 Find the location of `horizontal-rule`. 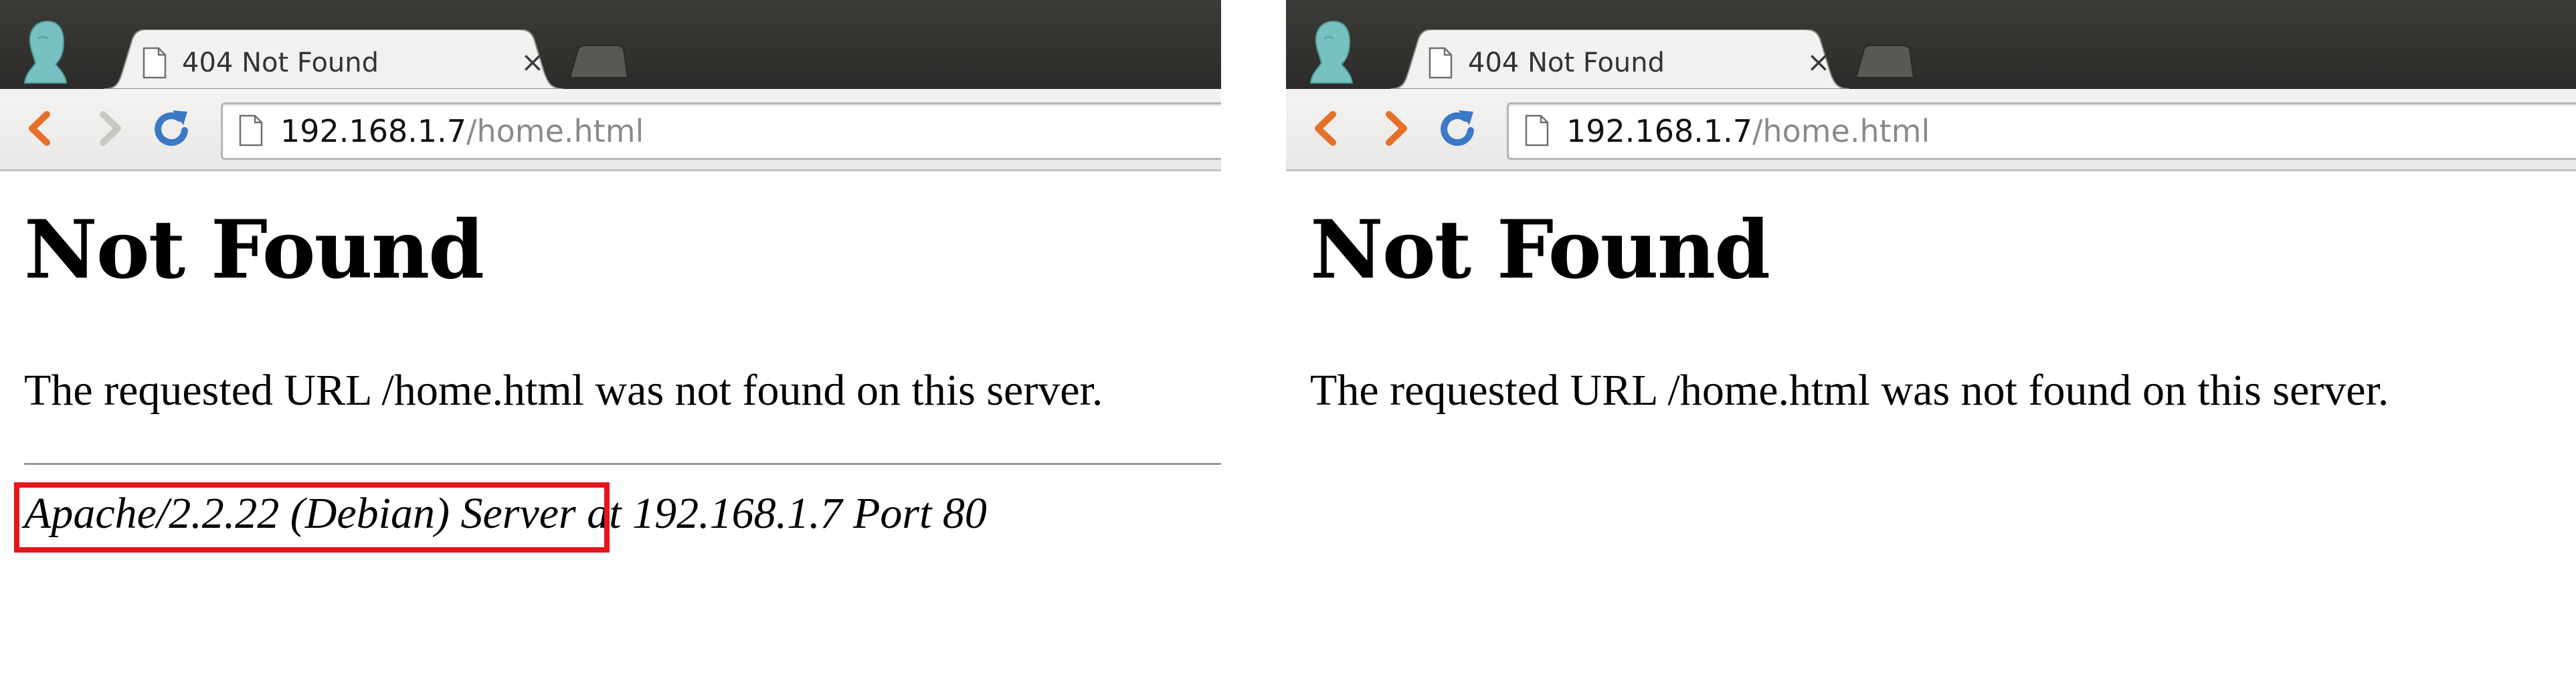

horizontal-rule is located at coordinates (622, 464).